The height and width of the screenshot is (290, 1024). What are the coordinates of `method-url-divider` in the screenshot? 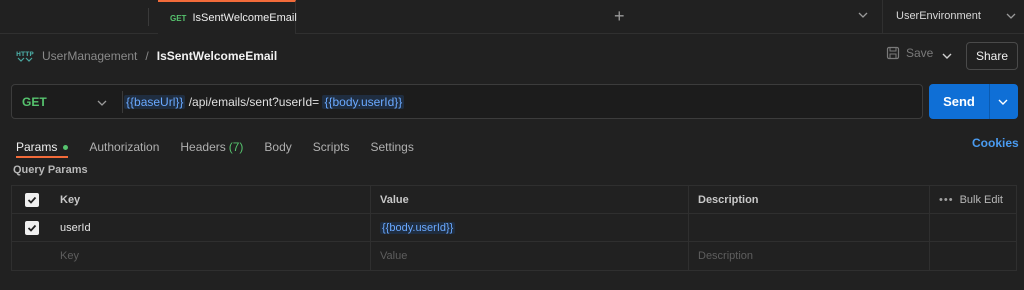 It's located at (122, 102).